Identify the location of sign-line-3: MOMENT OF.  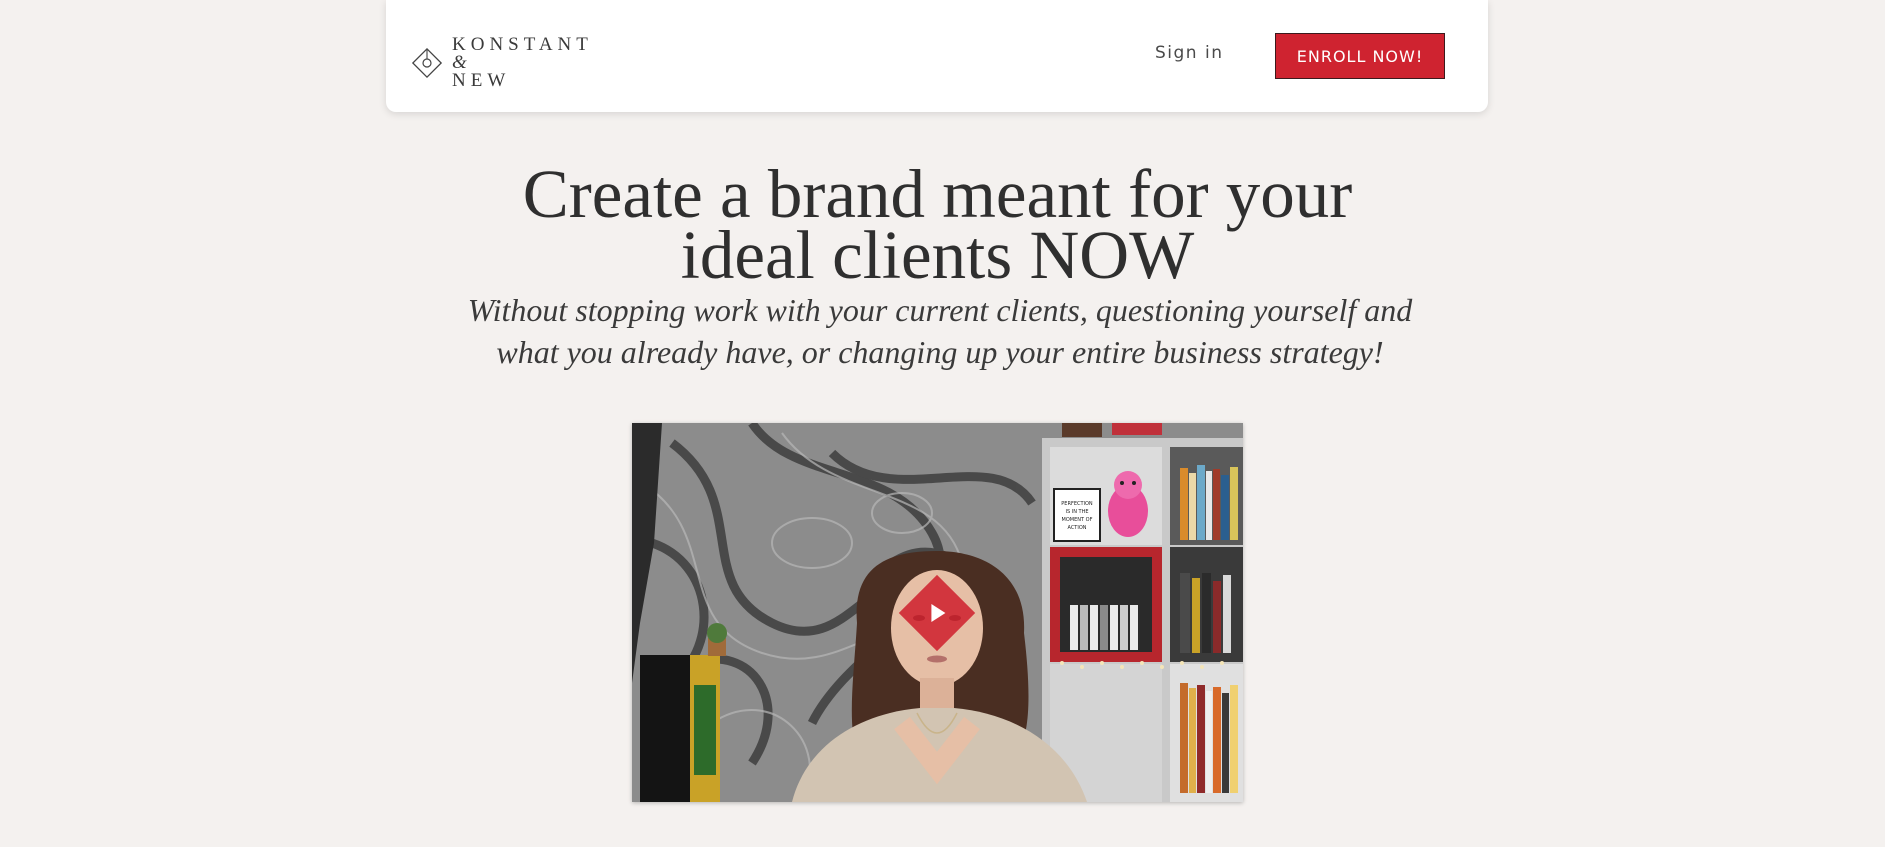
(1077, 520).